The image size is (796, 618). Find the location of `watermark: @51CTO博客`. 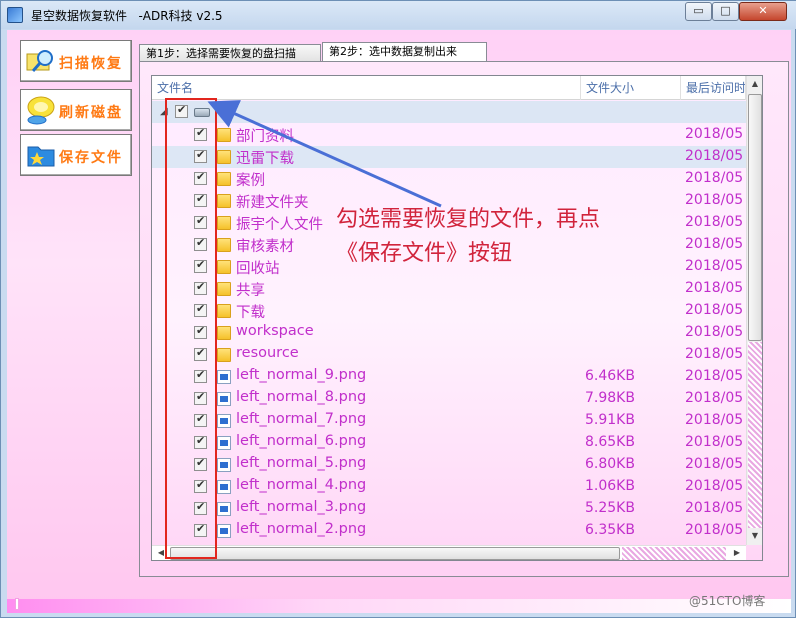

watermark: @51CTO博客 is located at coordinates (727, 601).